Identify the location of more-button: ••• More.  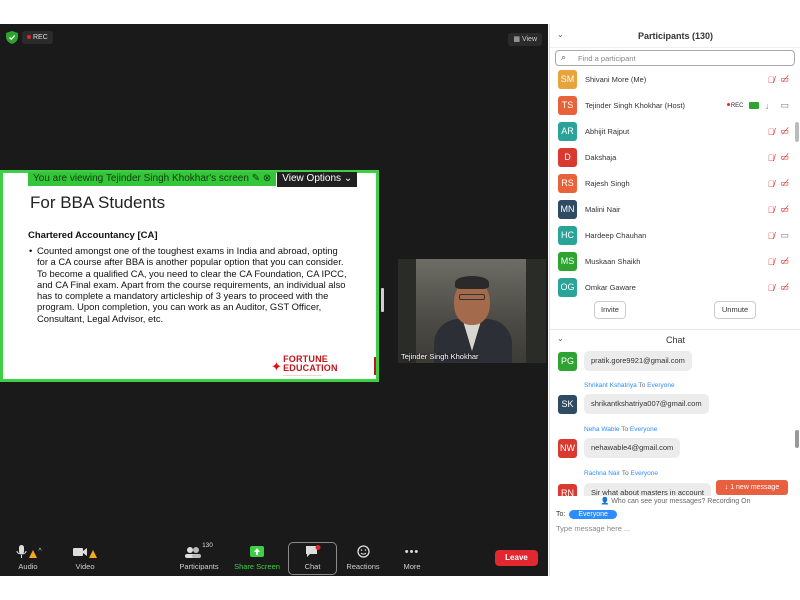
(412, 557).